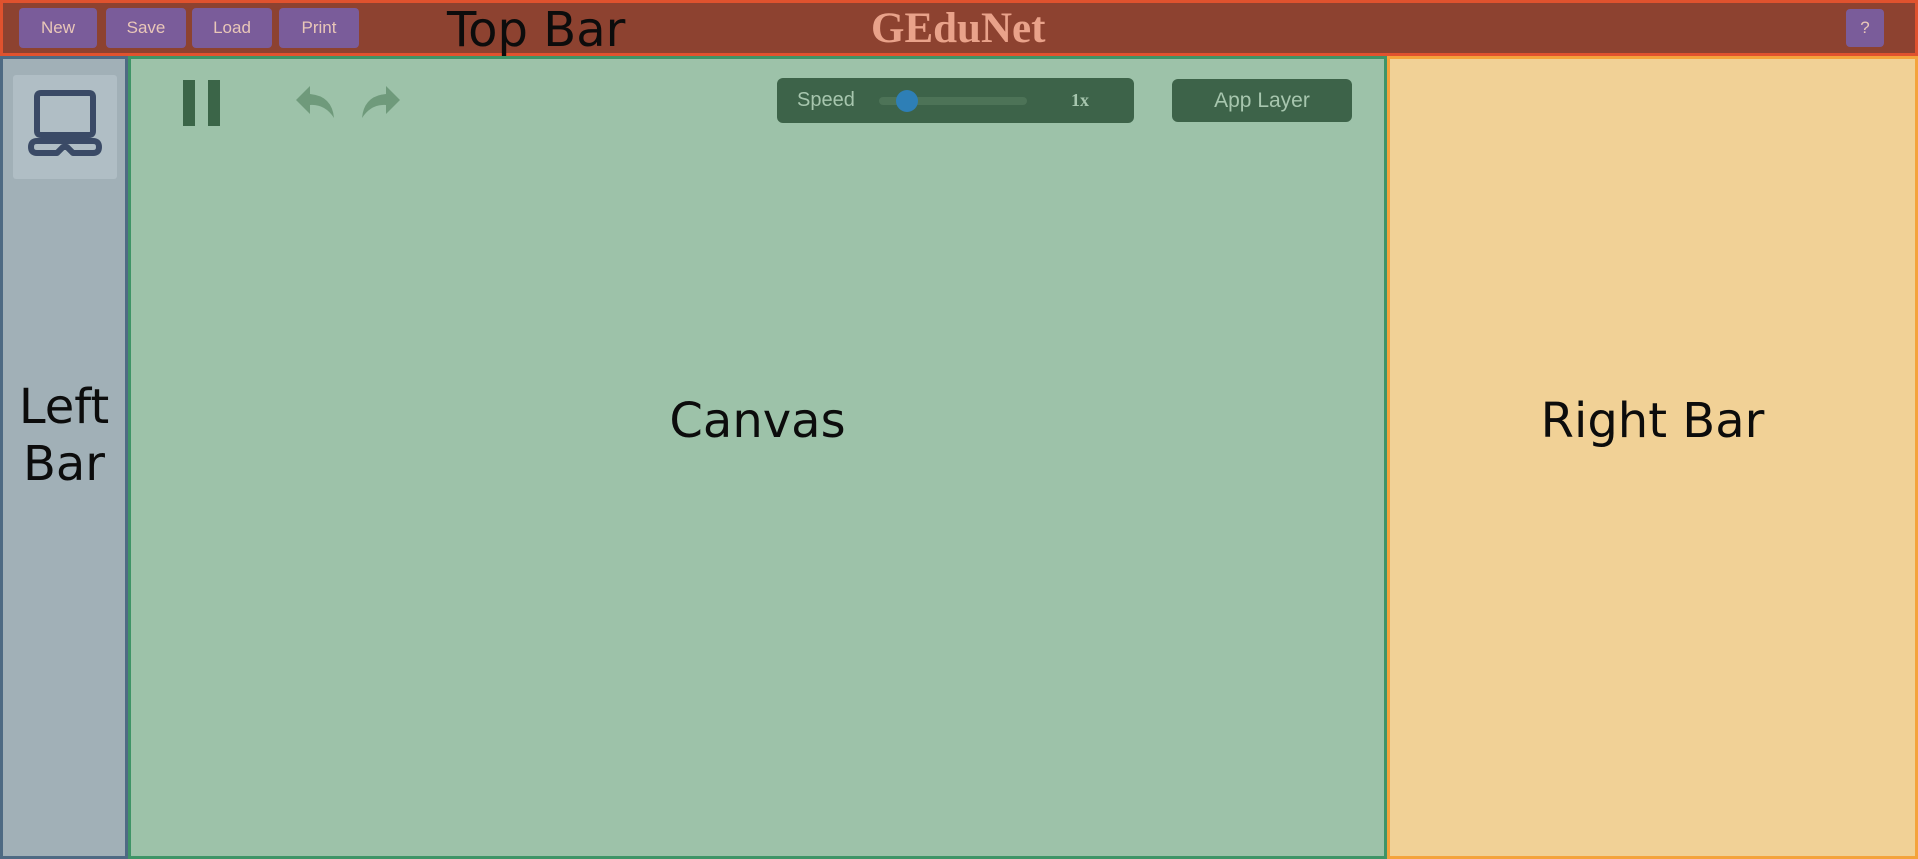  Describe the element at coordinates (65, 123) in the screenshot. I see `computer-icon` at that location.